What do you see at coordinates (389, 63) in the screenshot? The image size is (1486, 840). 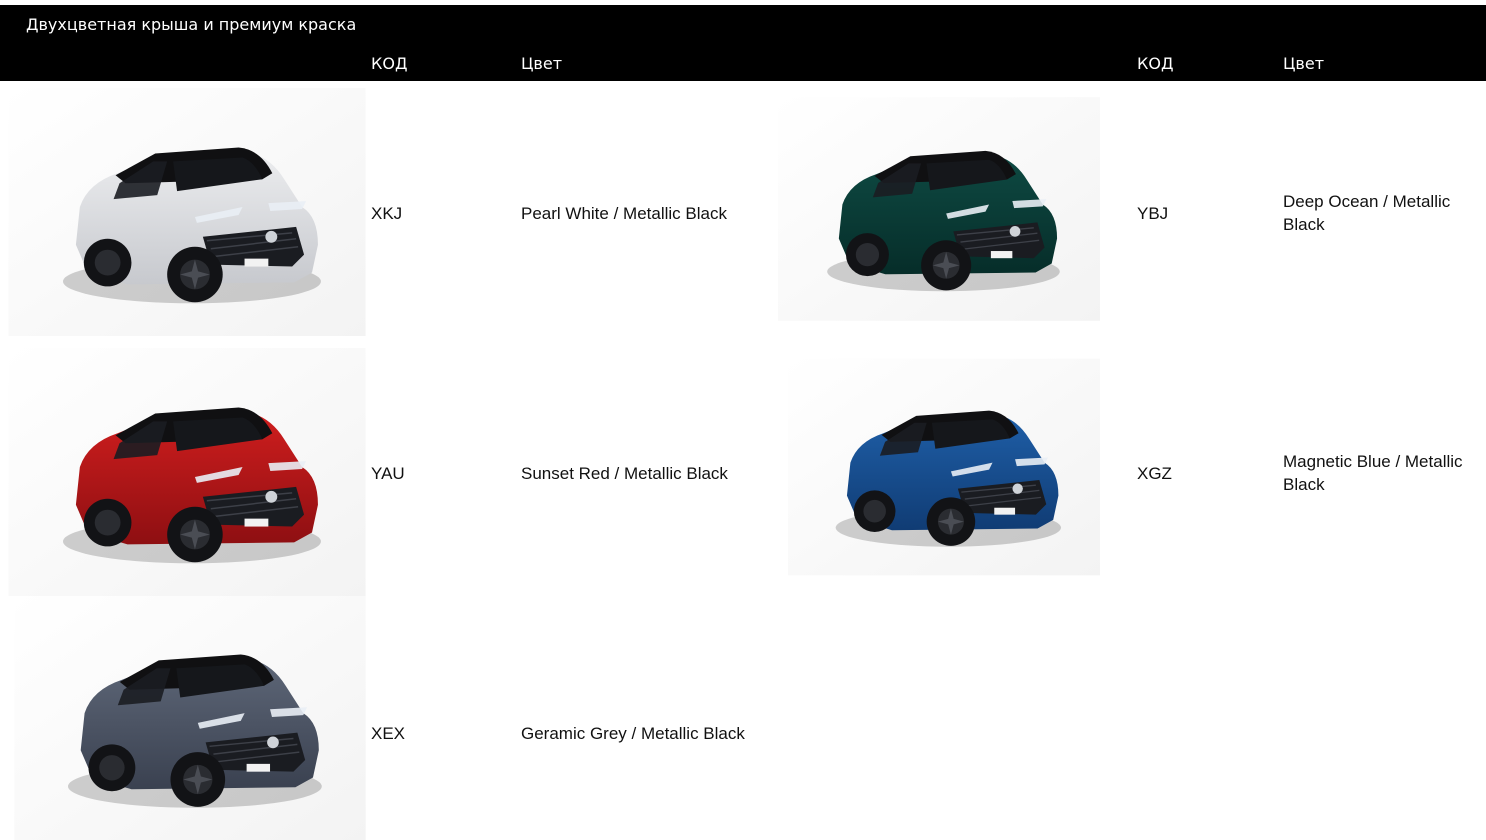 I see `column-header-code-left: КОД` at bounding box center [389, 63].